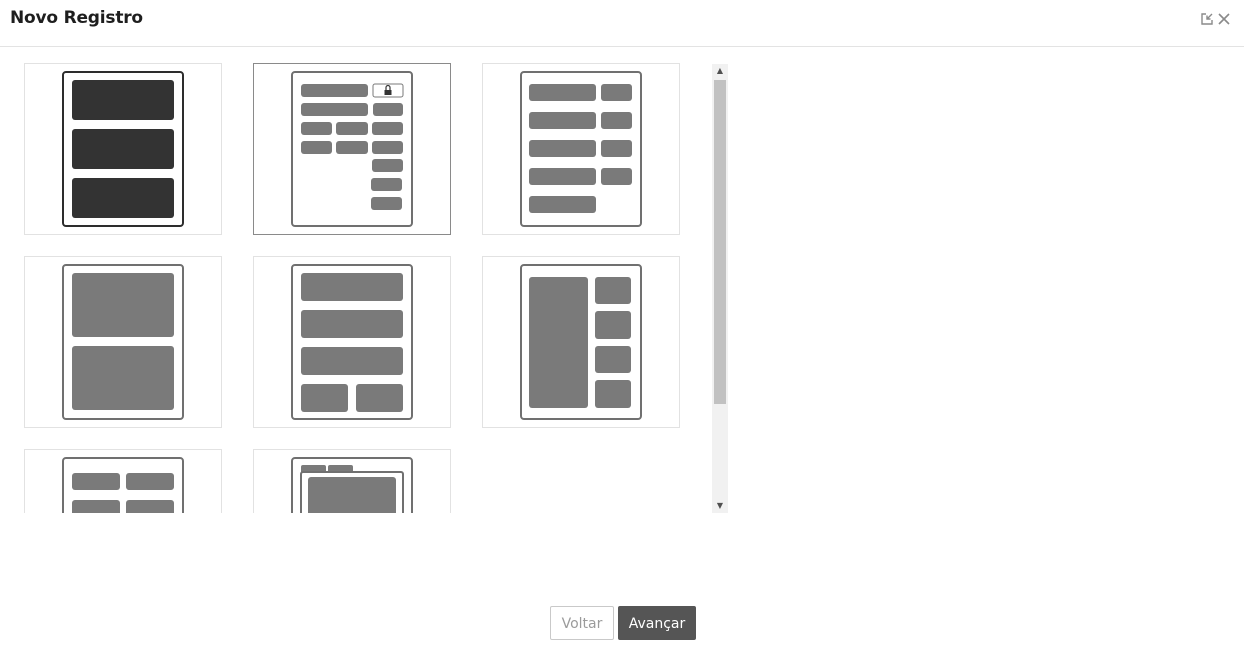  What do you see at coordinates (582, 623) in the screenshot?
I see `back-button: Voltar` at bounding box center [582, 623].